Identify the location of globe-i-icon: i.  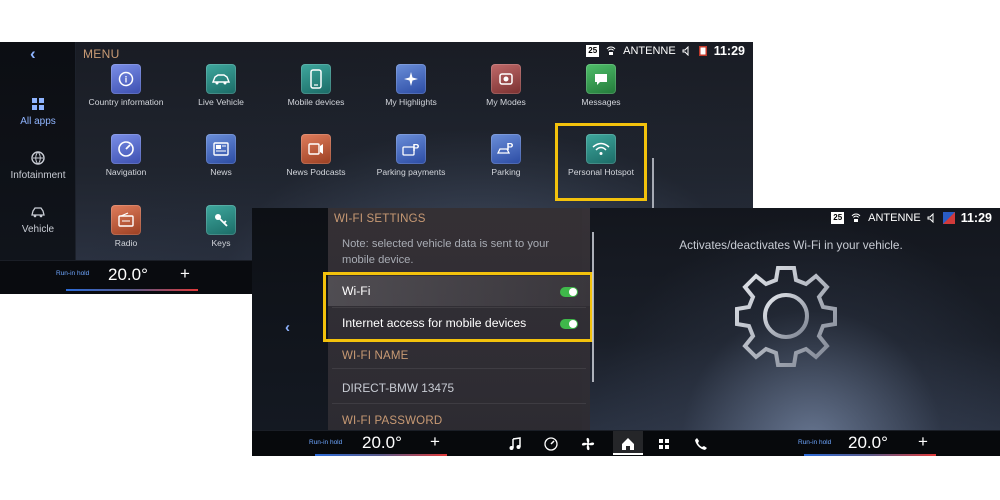
(126, 79).